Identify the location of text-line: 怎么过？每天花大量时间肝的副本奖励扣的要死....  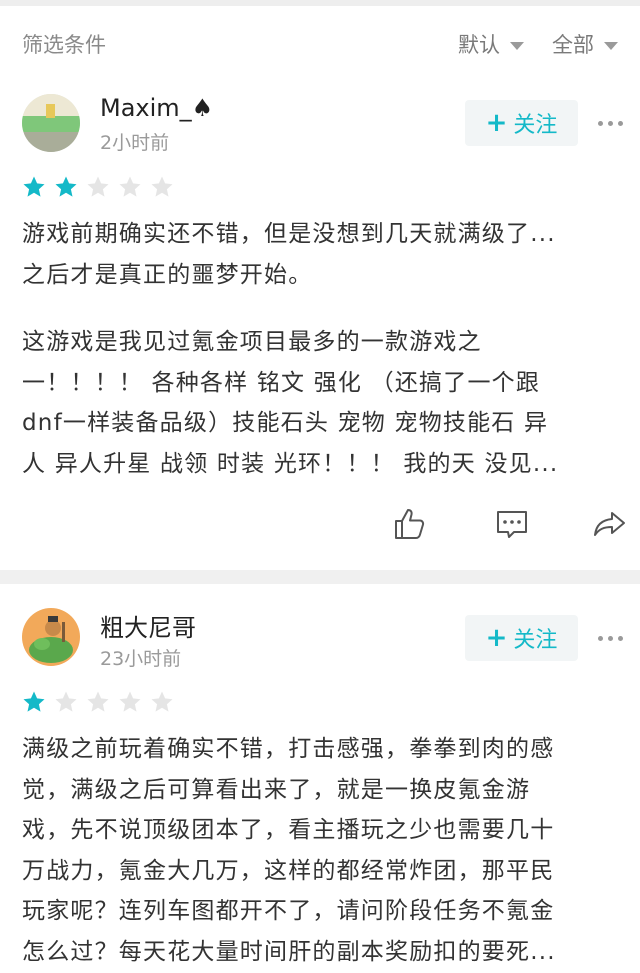
(289, 951).